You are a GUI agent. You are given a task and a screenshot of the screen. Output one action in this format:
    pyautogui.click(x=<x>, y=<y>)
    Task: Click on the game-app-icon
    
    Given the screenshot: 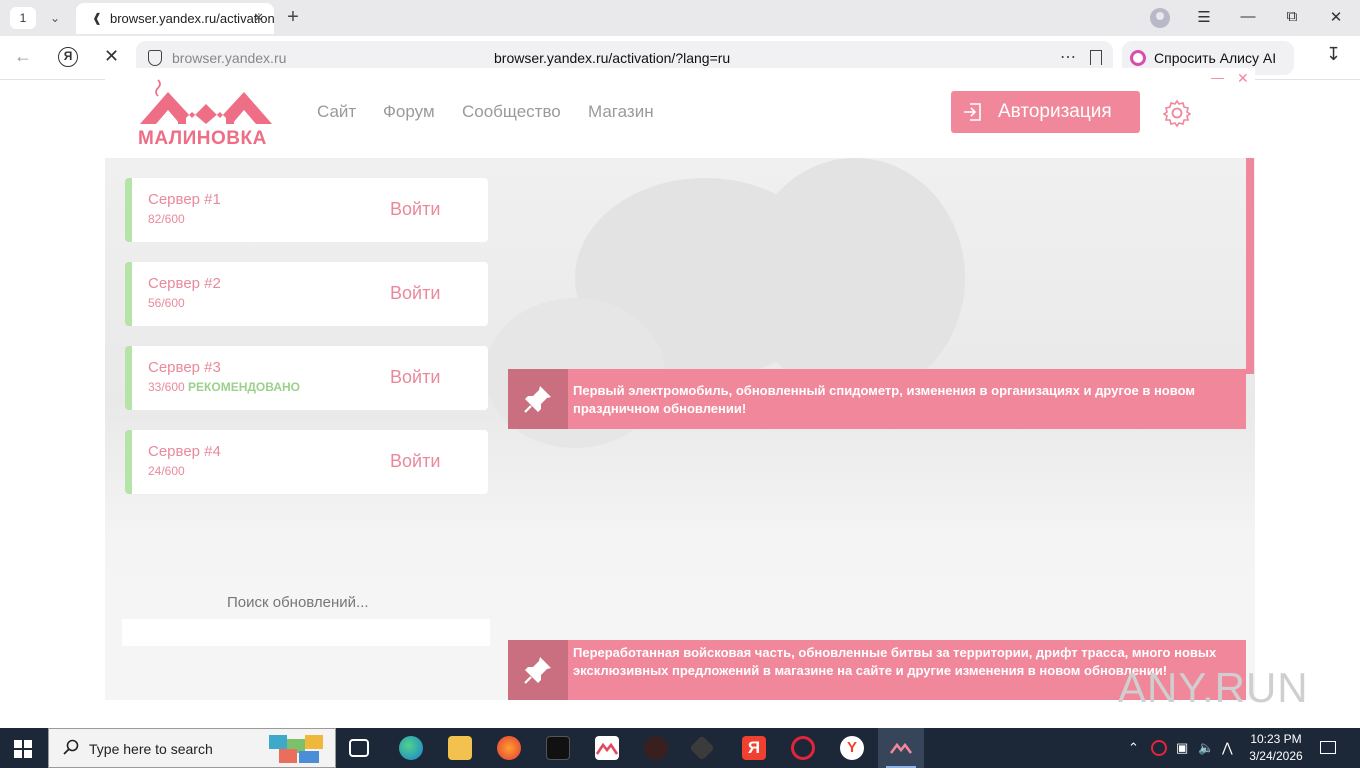 What is the action you would take?
    pyautogui.click(x=656, y=748)
    